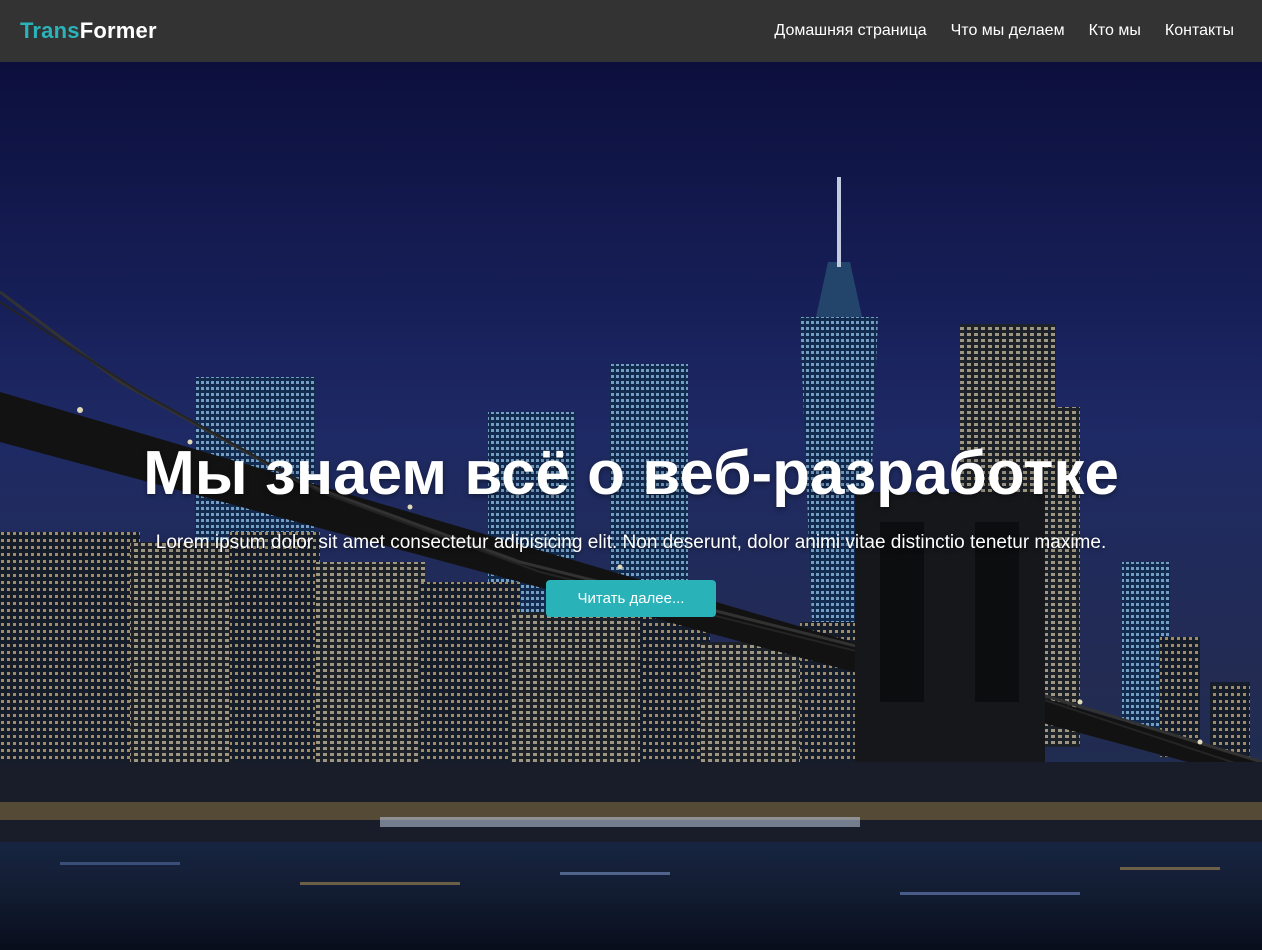 The width and height of the screenshot is (1262, 950). Describe the element at coordinates (1199, 31) in the screenshot. I see `nav-link-contacts: Контакты` at that location.